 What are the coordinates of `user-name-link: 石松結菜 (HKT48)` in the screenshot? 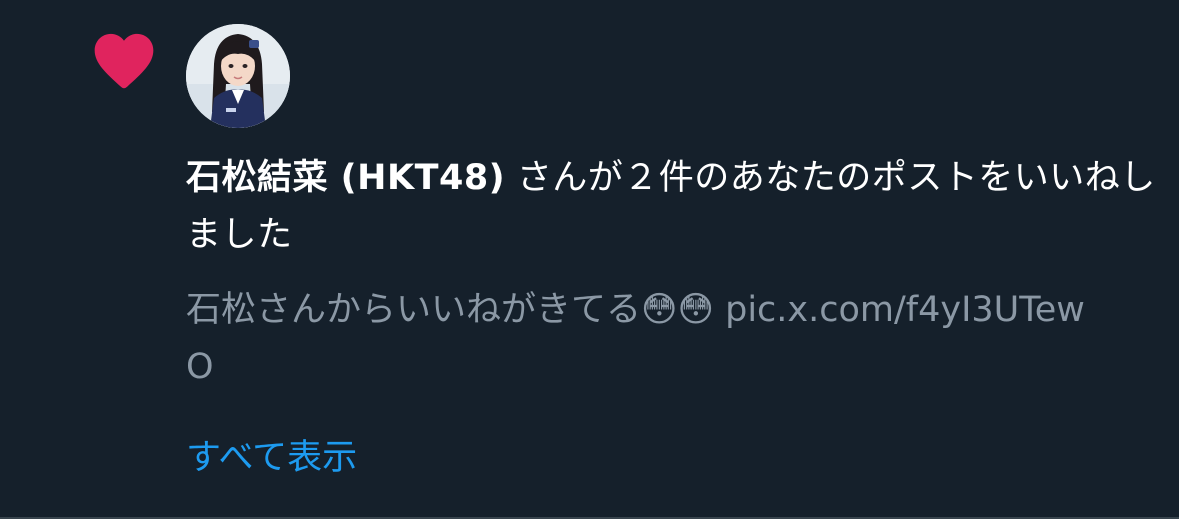 It's located at (345, 178).